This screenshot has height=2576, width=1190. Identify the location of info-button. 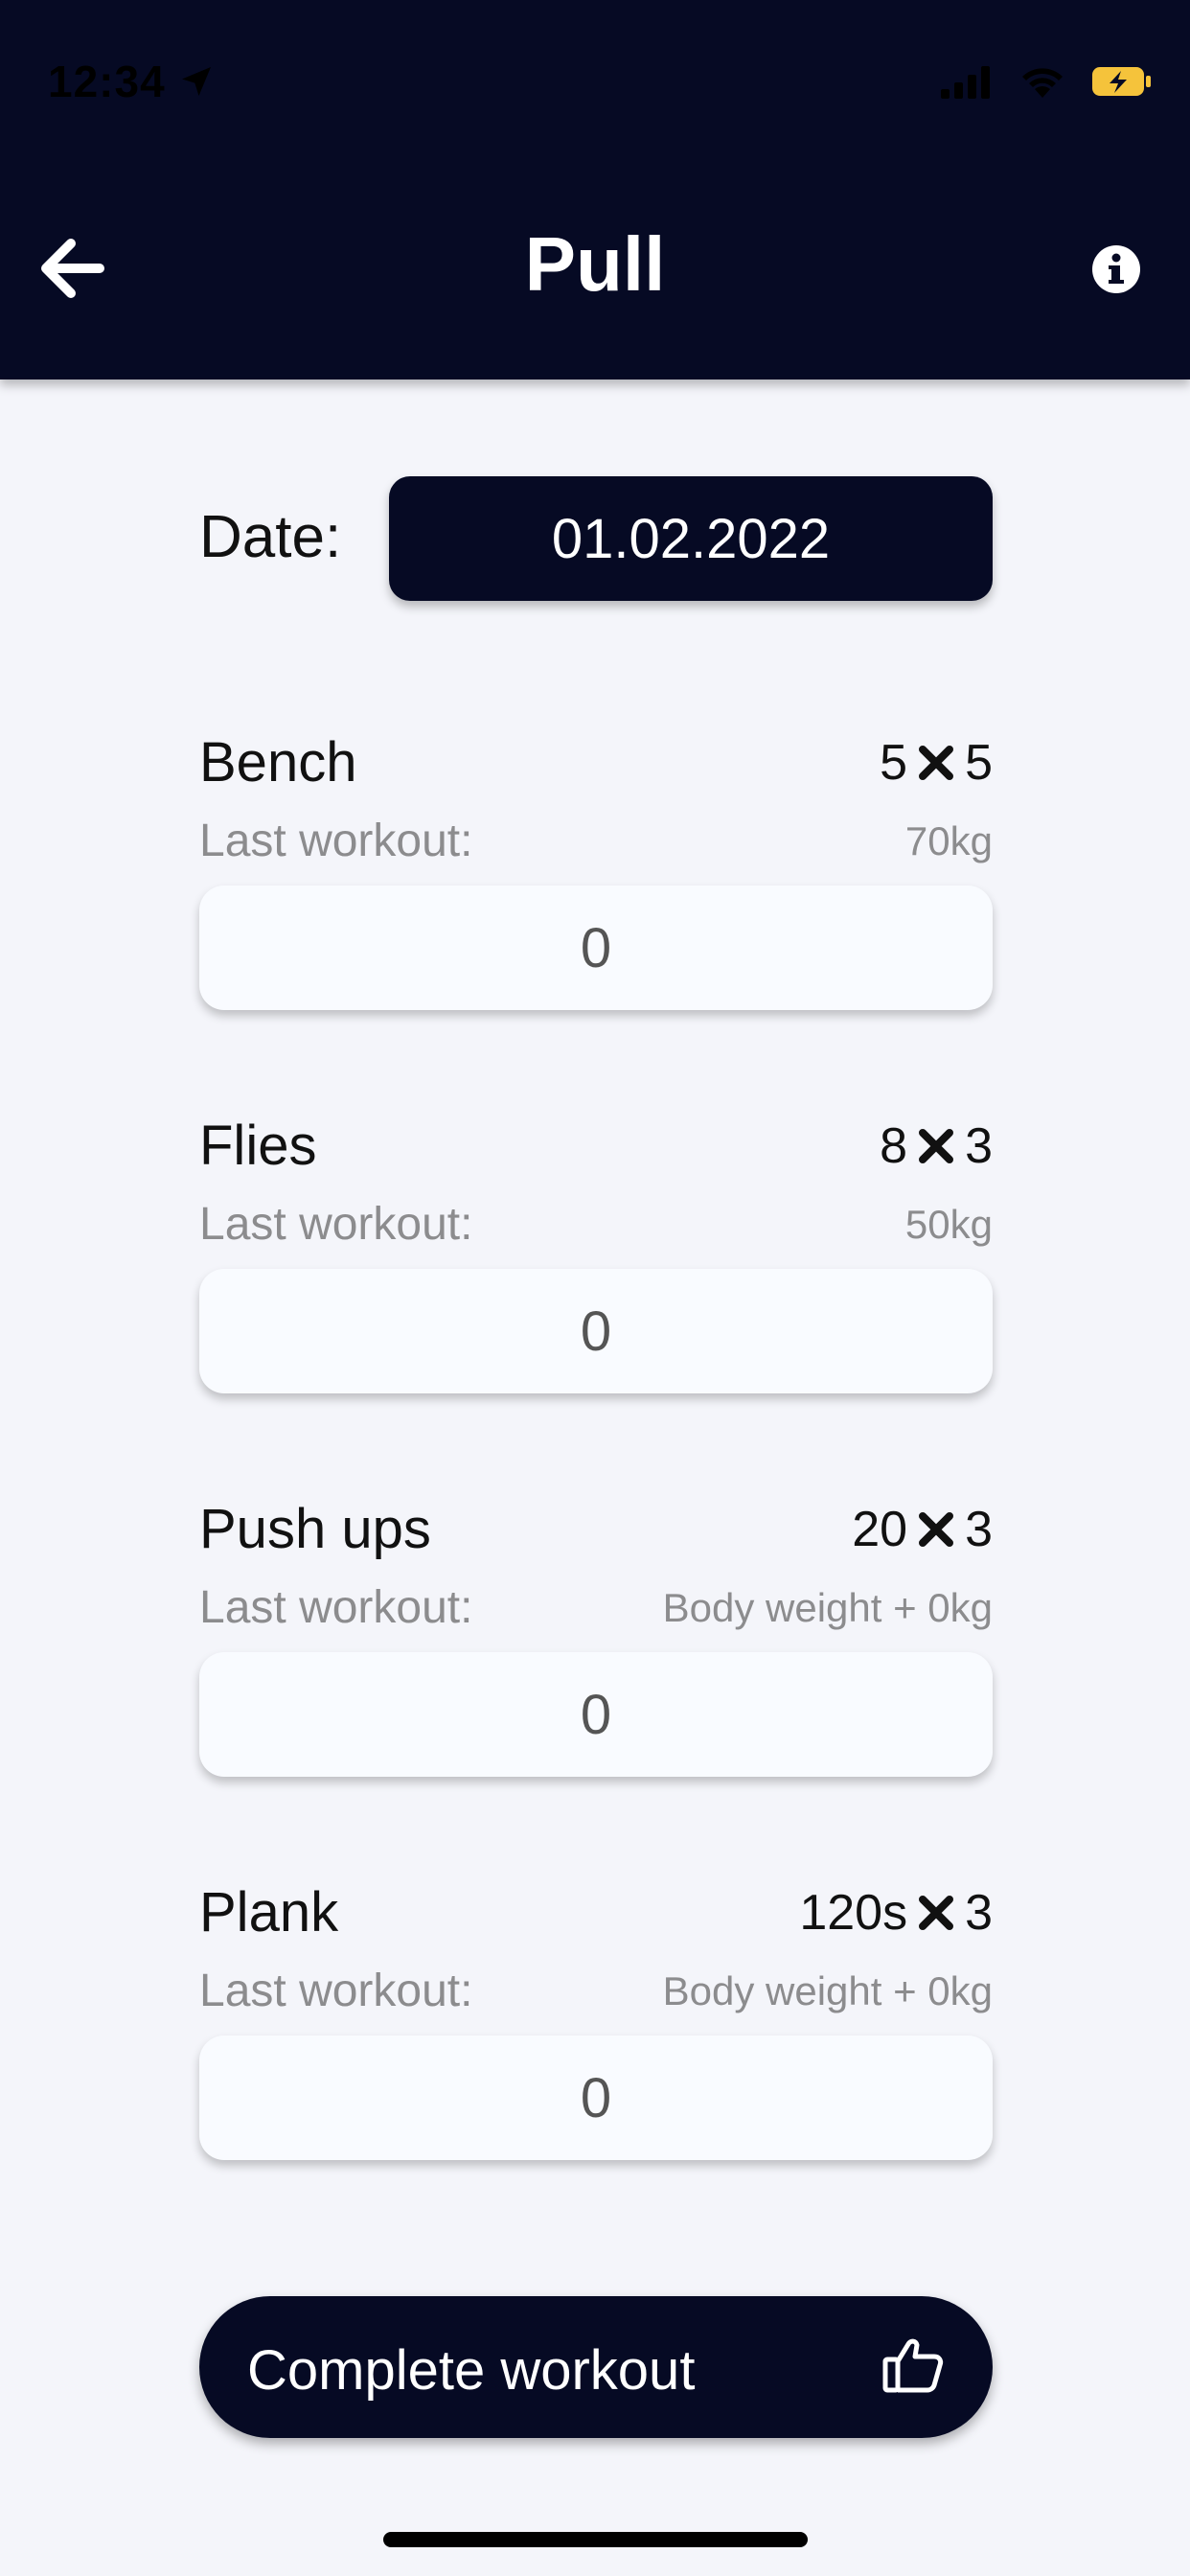
(1116, 269).